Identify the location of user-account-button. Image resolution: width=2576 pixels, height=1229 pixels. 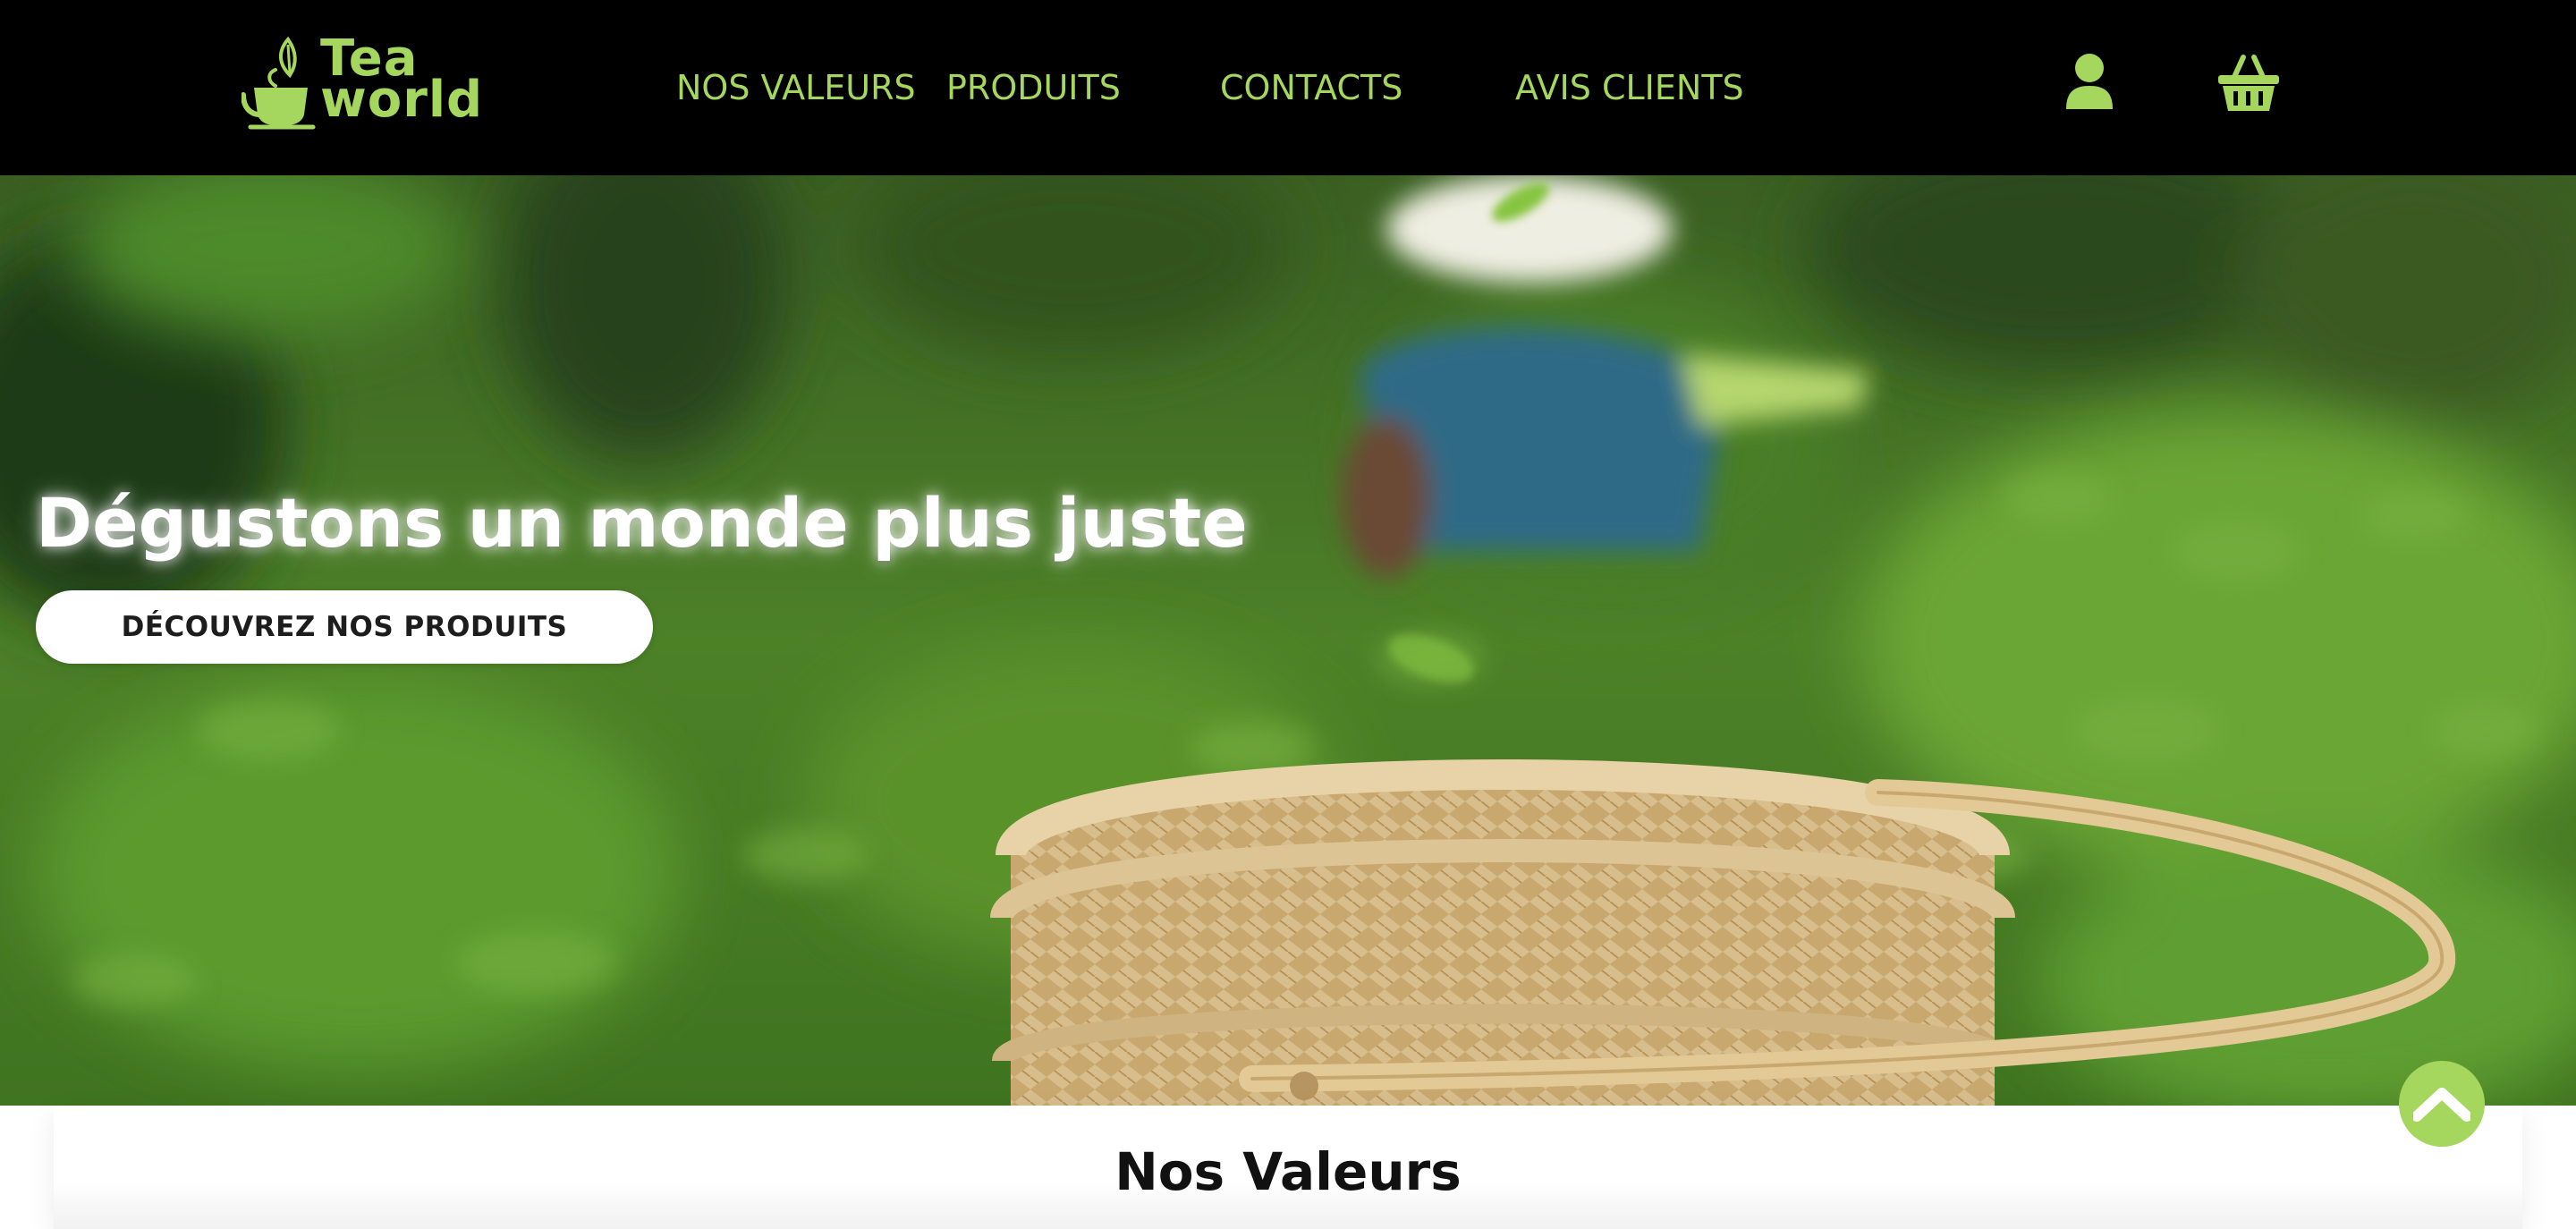
(2089, 84).